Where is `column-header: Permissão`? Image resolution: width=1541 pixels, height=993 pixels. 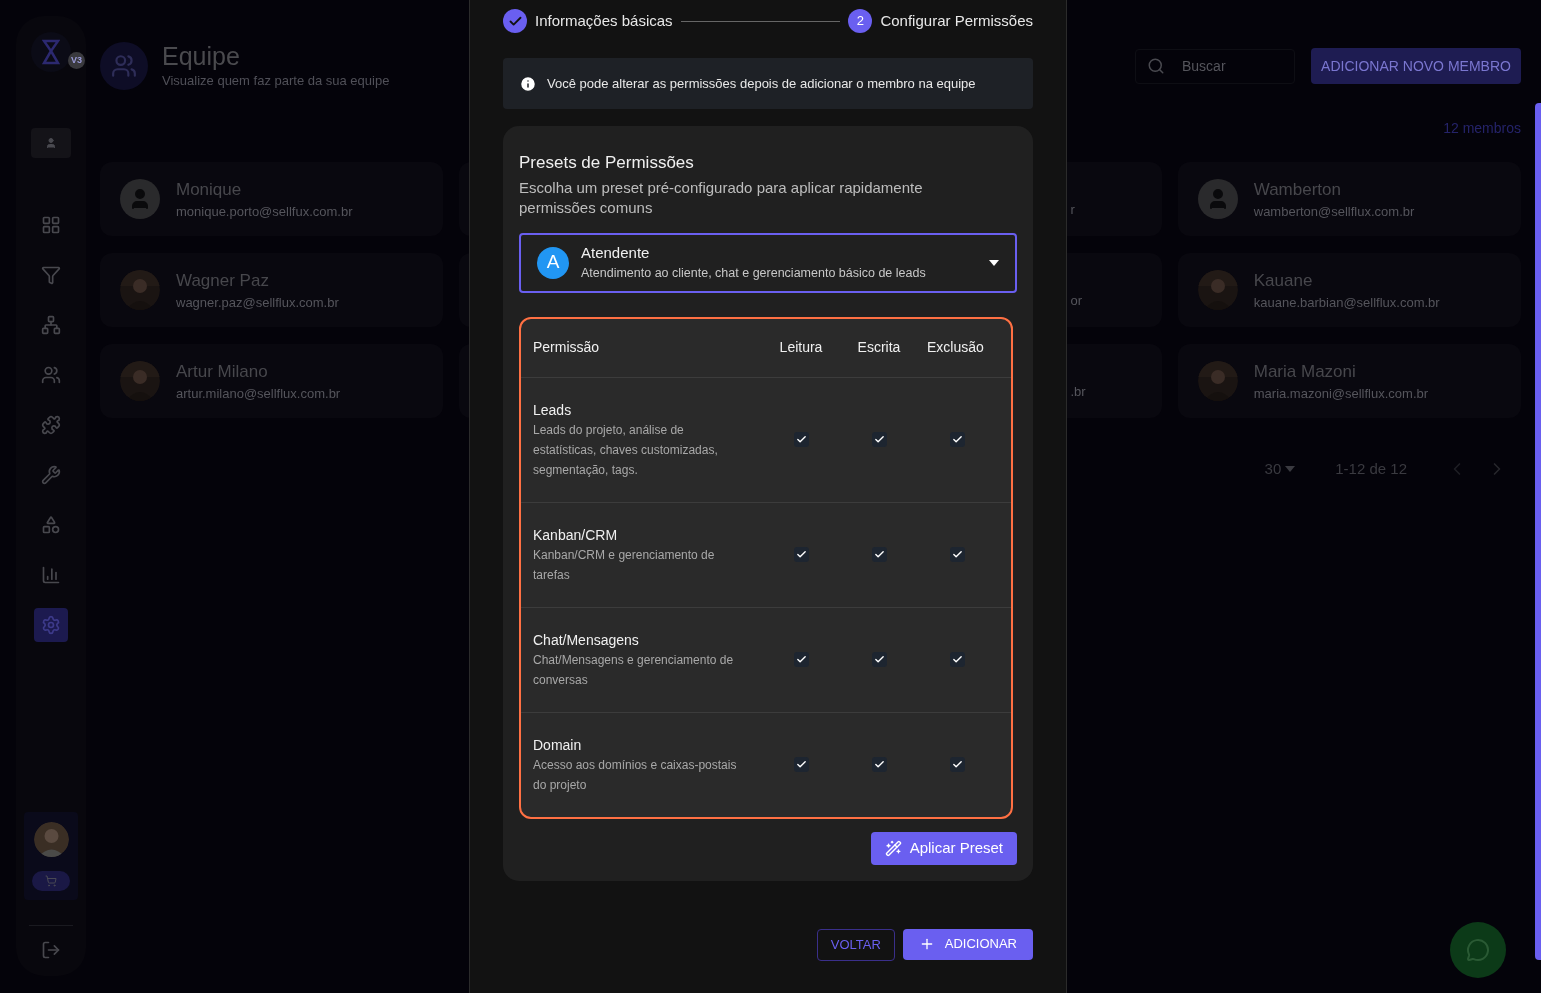
column-header: Permissão is located at coordinates (566, 347).